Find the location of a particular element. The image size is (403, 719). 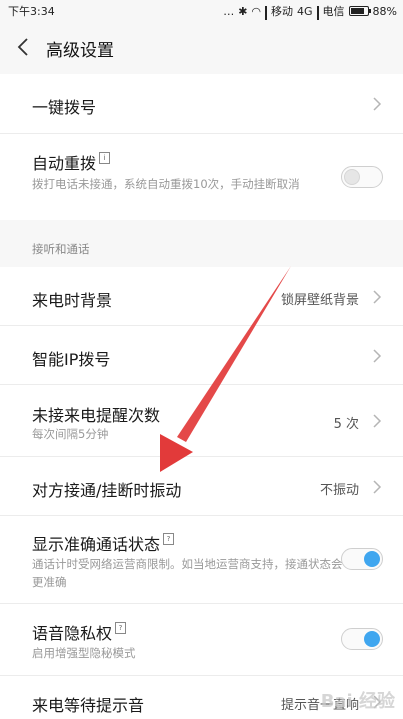

auto-redial-label: 自动重拨 is located at coordinates (64, 163).